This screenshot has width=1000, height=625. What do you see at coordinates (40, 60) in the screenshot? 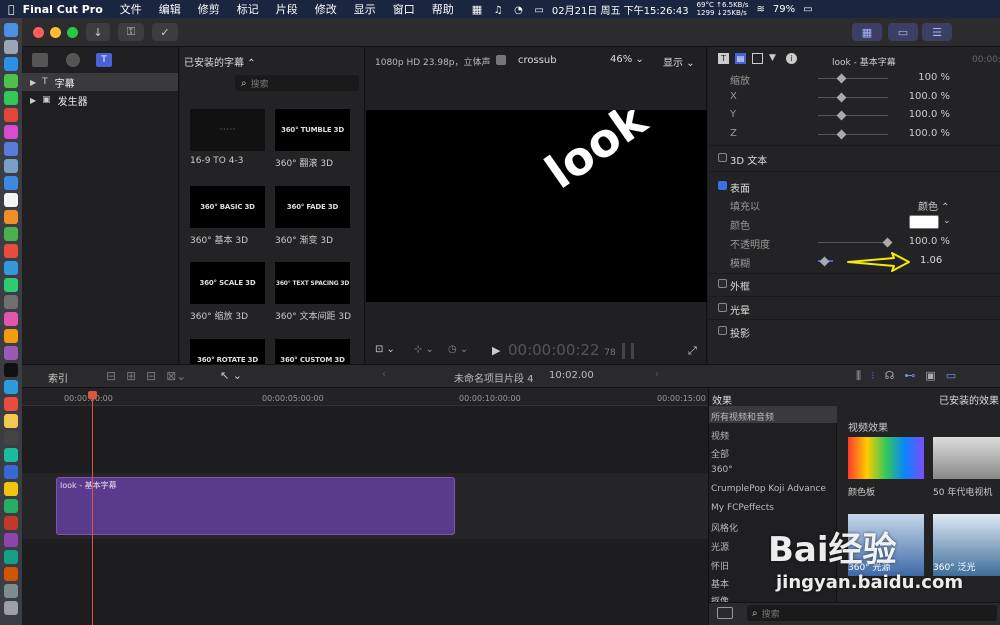
I see `libraries-tab-icon` at bounding box center [40, 60].